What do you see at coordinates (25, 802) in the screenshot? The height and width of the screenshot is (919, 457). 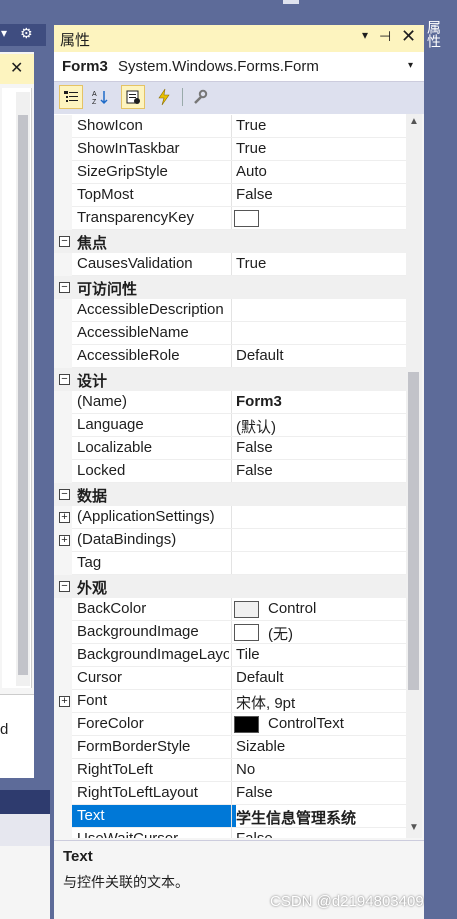 I see `left-dark-strip` at bounding box center [25, 802].